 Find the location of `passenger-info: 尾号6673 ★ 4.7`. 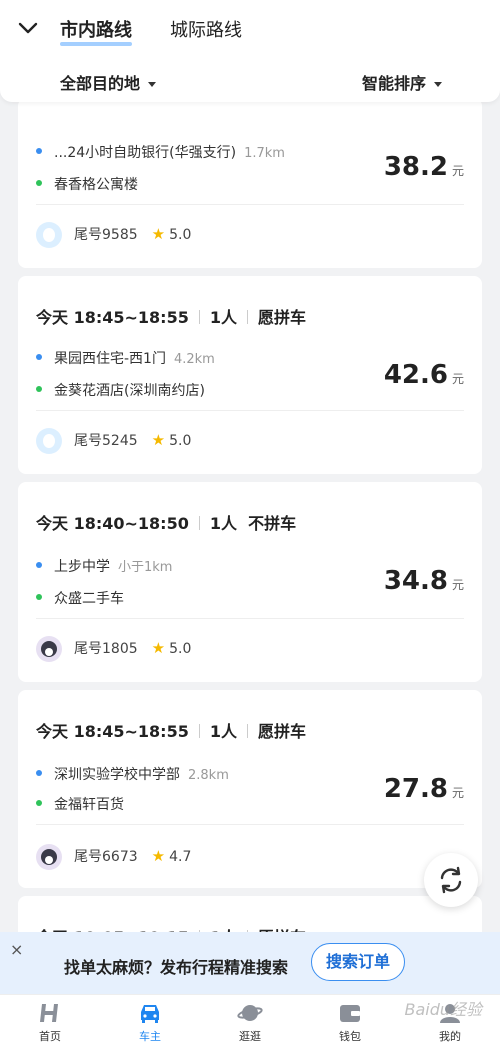

passenger-info: 尾号6673 ★ 4.7 is located at coordinates (113, 857).